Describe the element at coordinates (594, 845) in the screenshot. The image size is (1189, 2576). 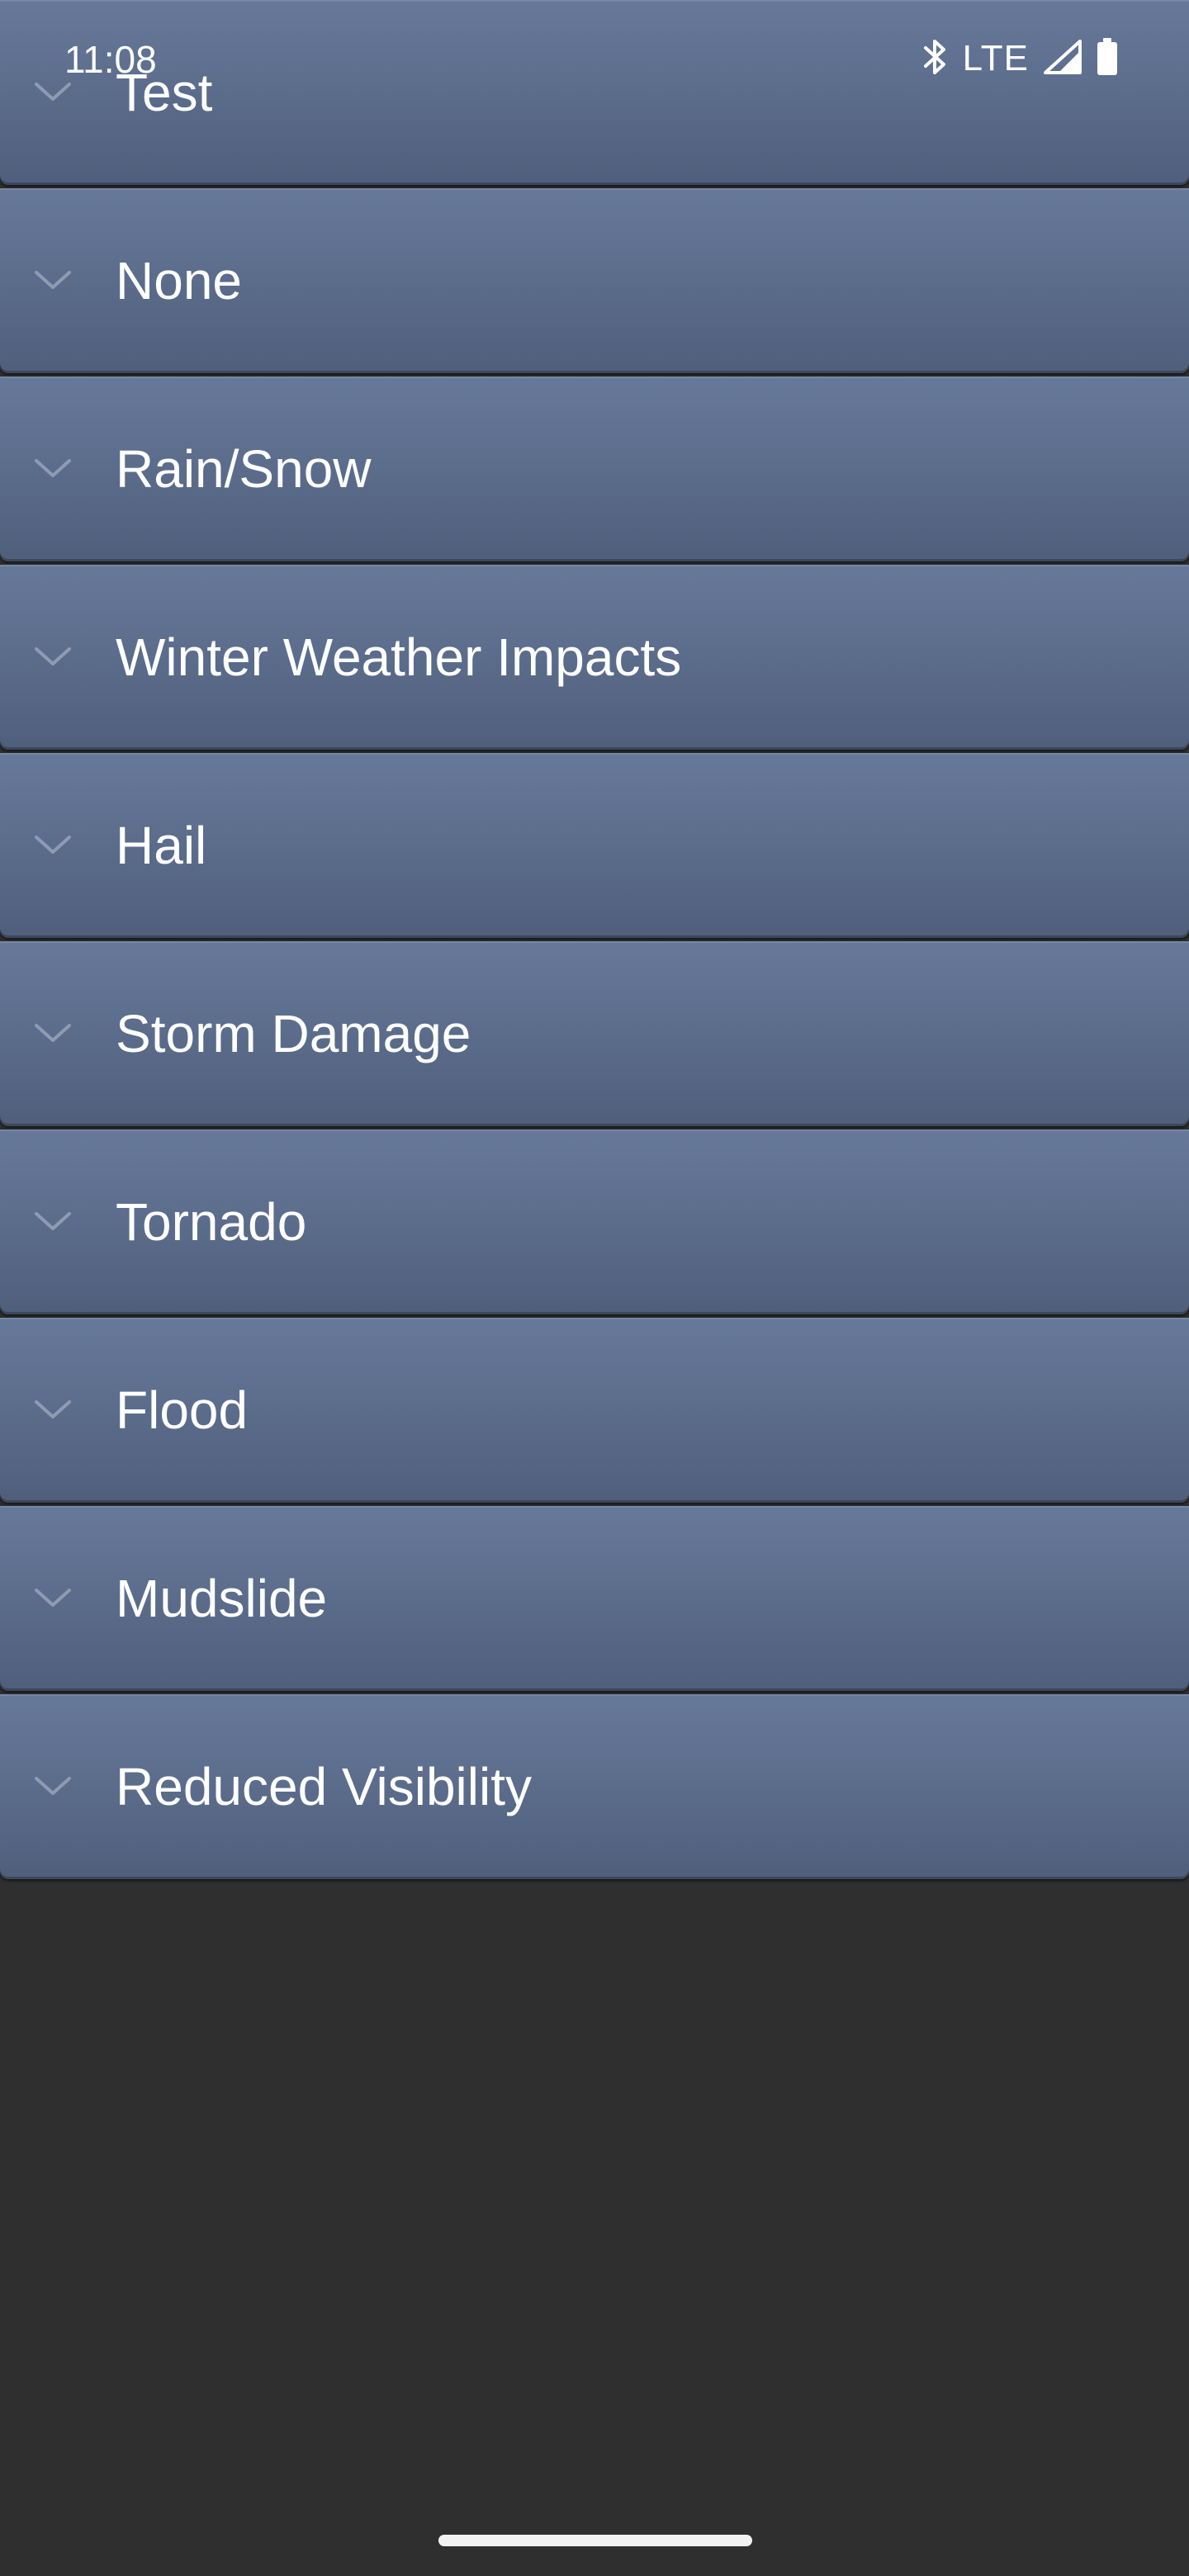
I see `accordion-item: Hail` at that location.